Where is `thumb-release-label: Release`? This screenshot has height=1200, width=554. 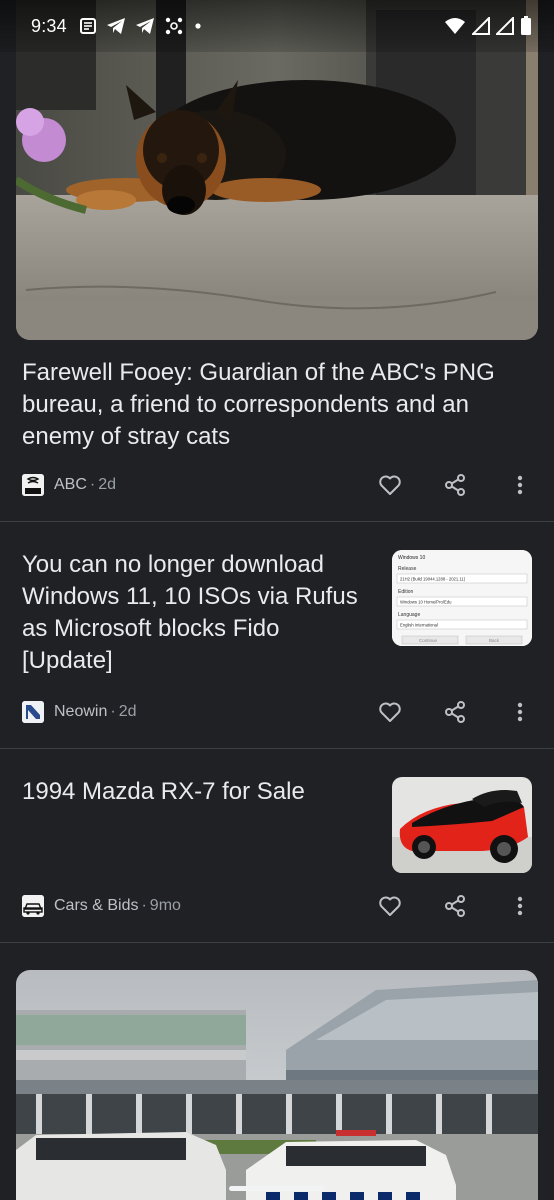 thumb-release-label: Release is located at coordinates (407, 569).